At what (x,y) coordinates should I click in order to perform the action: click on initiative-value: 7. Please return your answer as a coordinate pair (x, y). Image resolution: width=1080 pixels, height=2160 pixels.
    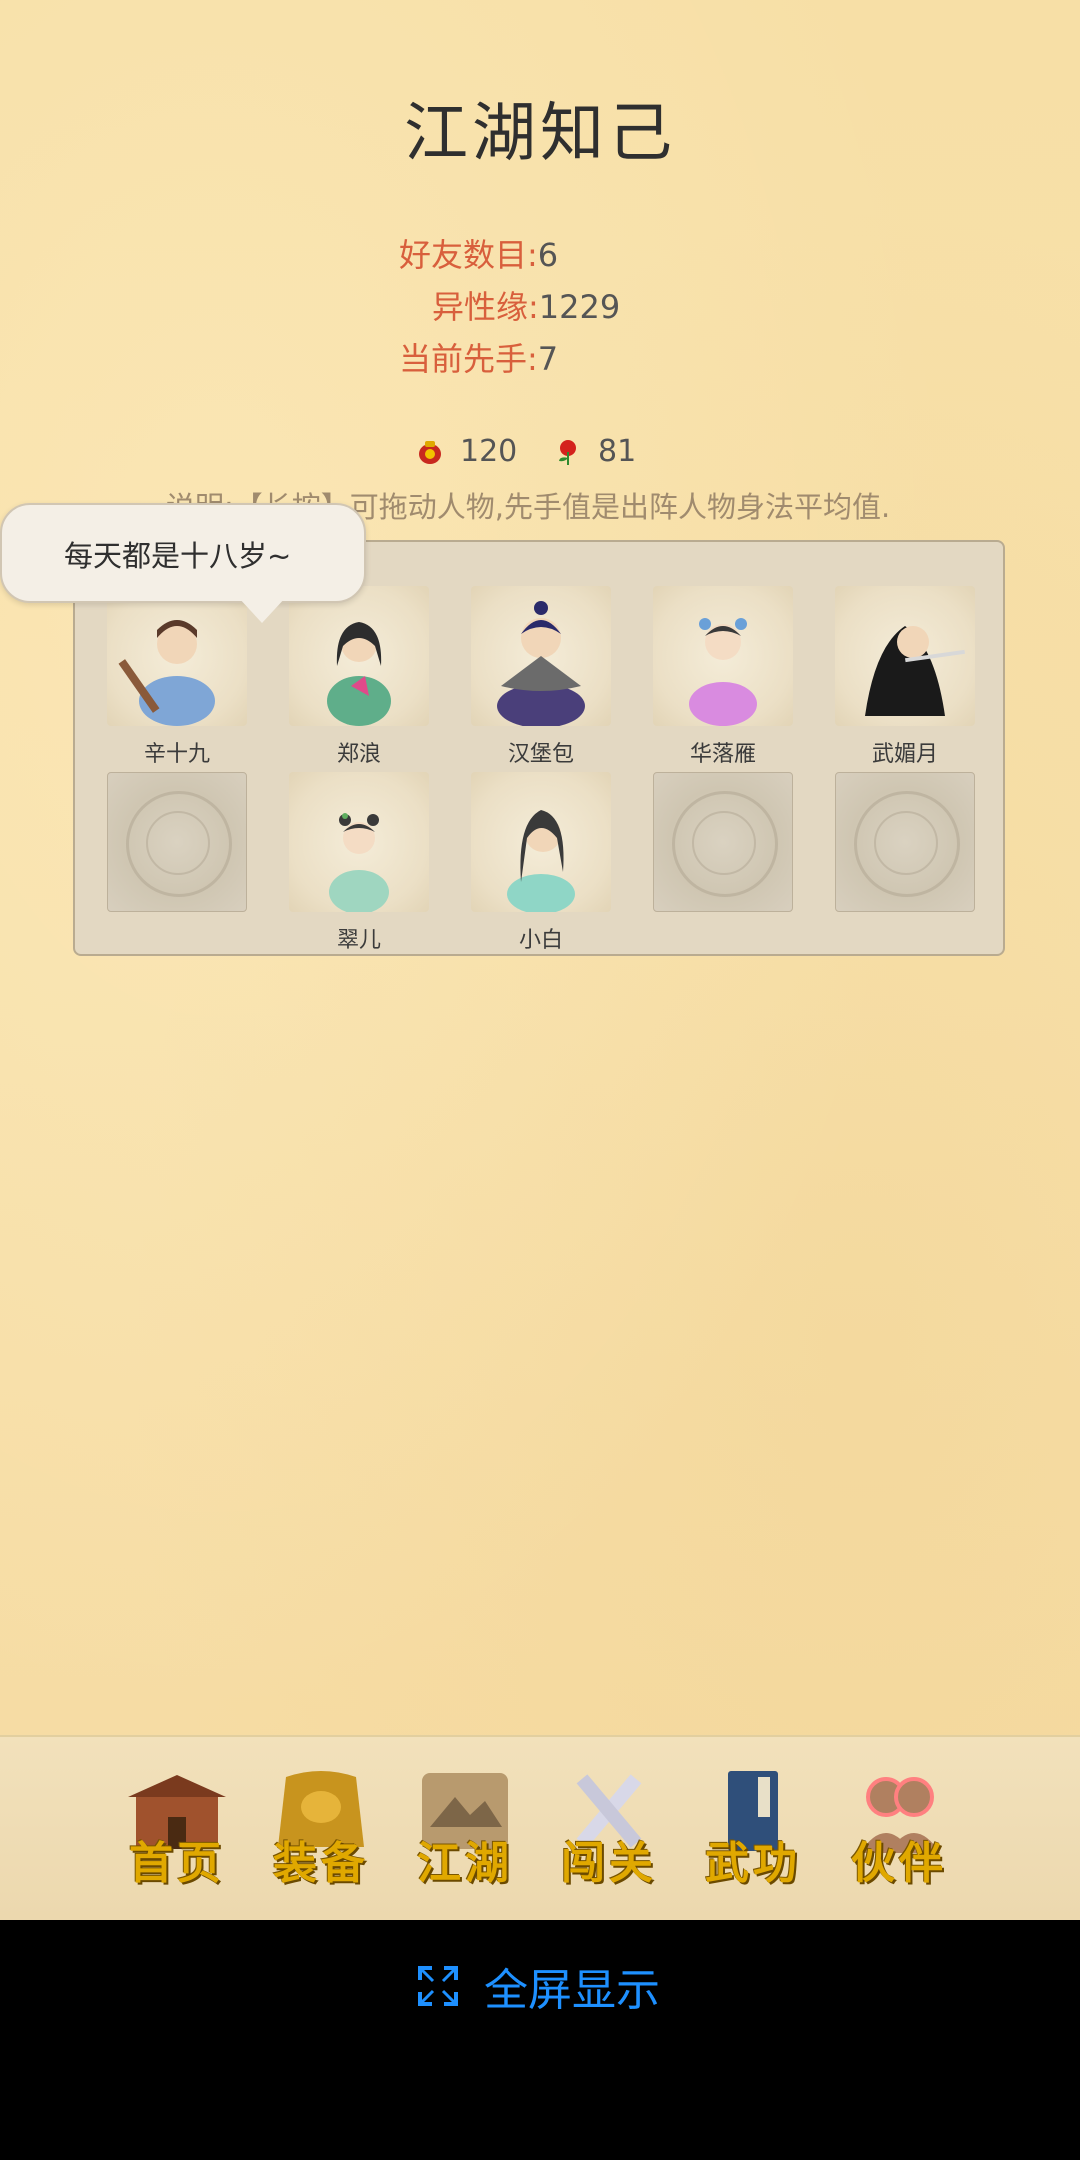
    Looking at the image, I should click on (548, 359).